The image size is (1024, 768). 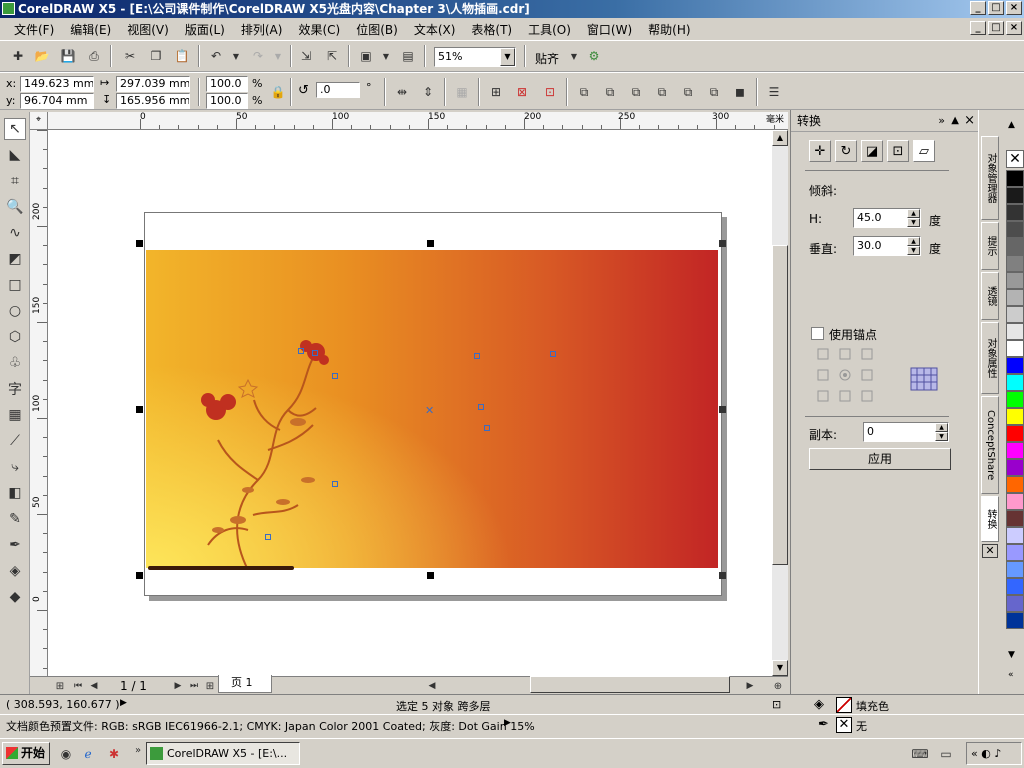 What do you see at coordinates (57, 101) in the screenshot?
I see `y-position-field: 96.704 mm` at bounding box center [57, 101].